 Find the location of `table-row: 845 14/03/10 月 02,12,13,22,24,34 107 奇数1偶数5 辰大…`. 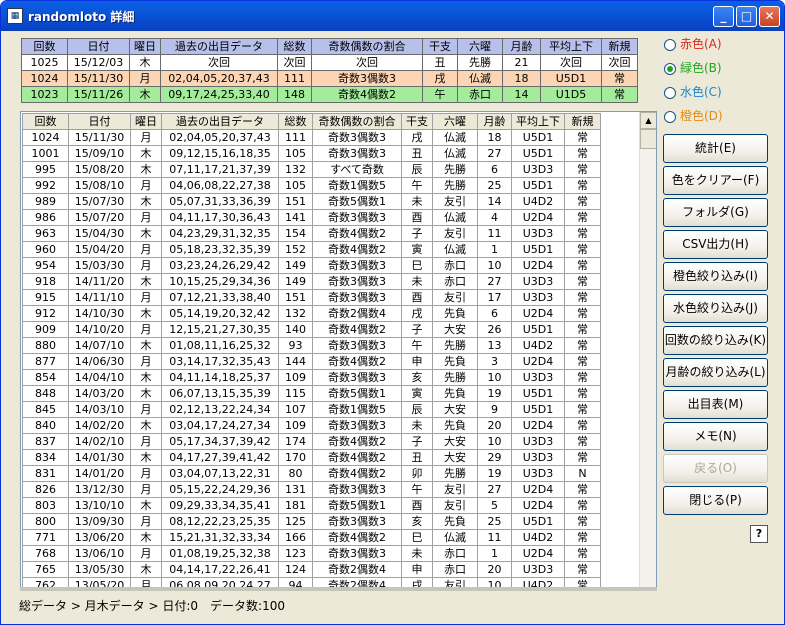

table-row: 845 14/03/10 月 02,12,13,22,24,34 107 奇数1偶数5 辰大… is located at coordinates (311, 409).